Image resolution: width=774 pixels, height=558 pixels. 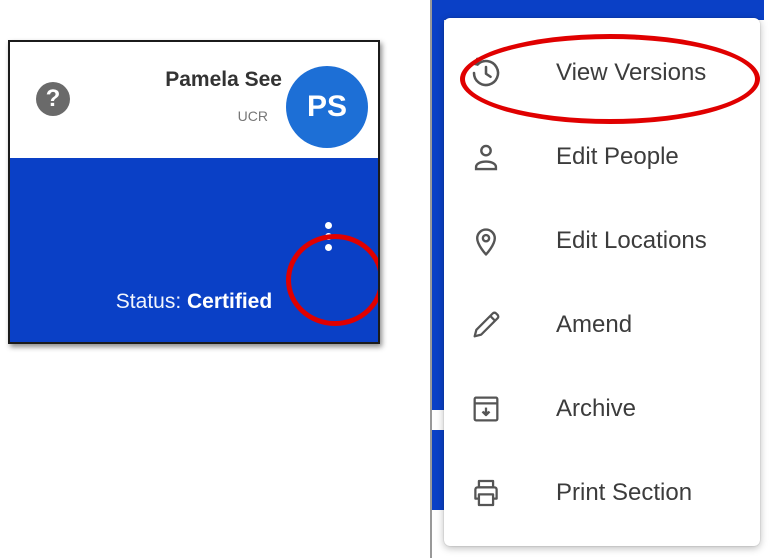 What do you see at coordinates (631, 240) in the screenshot?
I see `menu-item-label: Edit Locations` at bounding box center [631, 240].